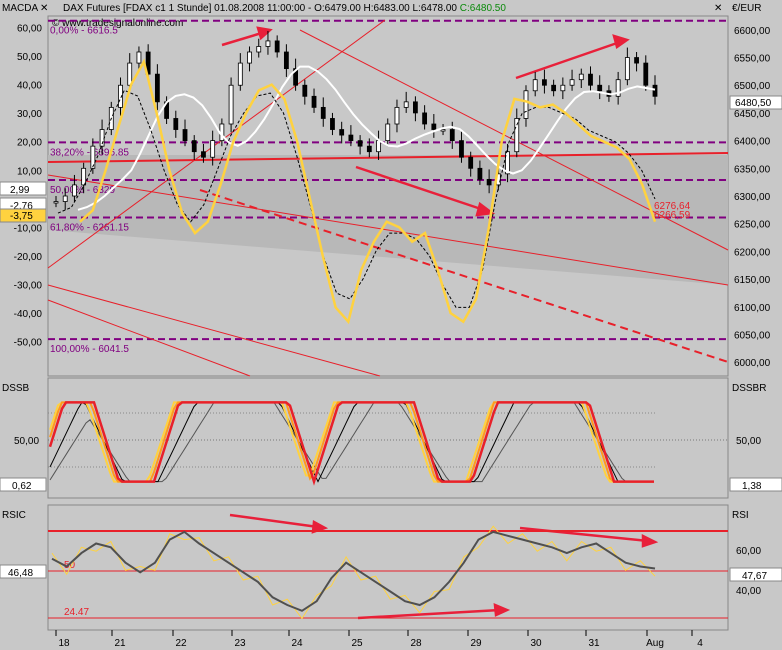 This screenshot has width=782, height=650. What do you see at coordinates (28, 343) in the screenshot?
I see `macd-tick-label: -50,00` at bounding box center [28, 343].